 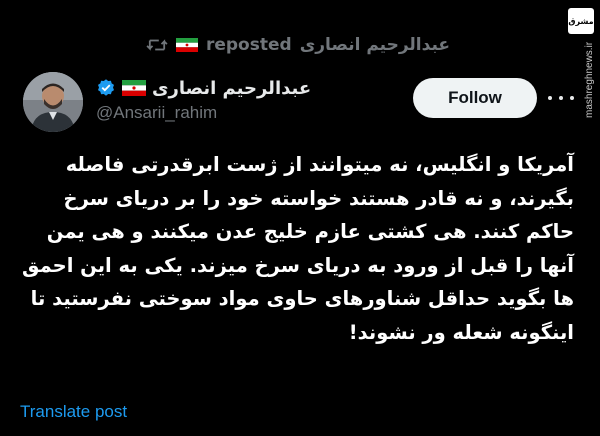 What do you see at coordinates (461, 332) in the screenshot?
I see `post-text-line: اینگونه شعله ور نشوند!` at bounding box center [461, 332].